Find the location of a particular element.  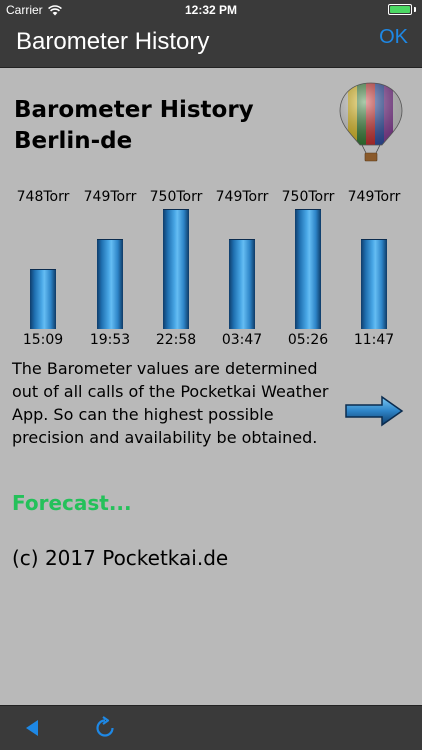

bar-time-label: 05:26 is located at coordinates (308, 340).